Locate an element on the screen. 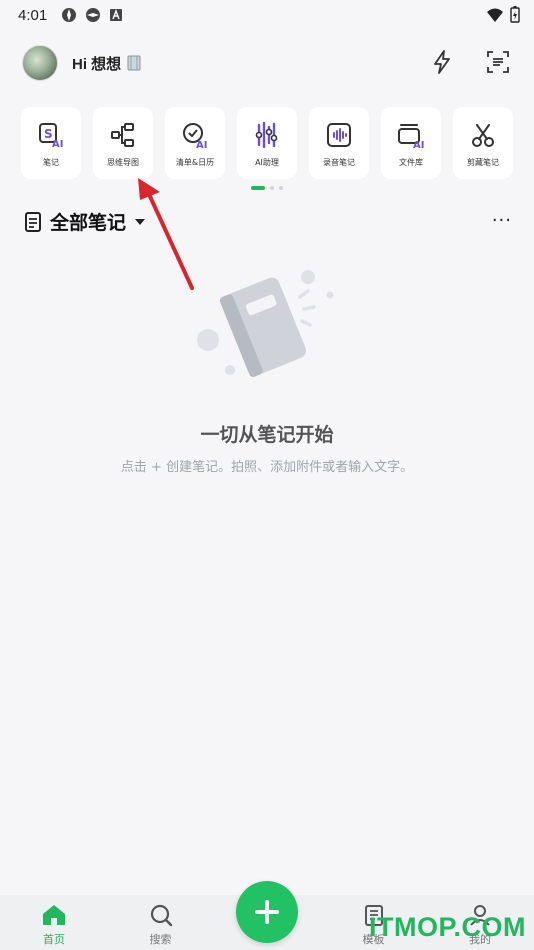 The width and height of the screenshot is (534, 950). tool-ai-note: S AI 笔记 is located at coordinates (51, 143).